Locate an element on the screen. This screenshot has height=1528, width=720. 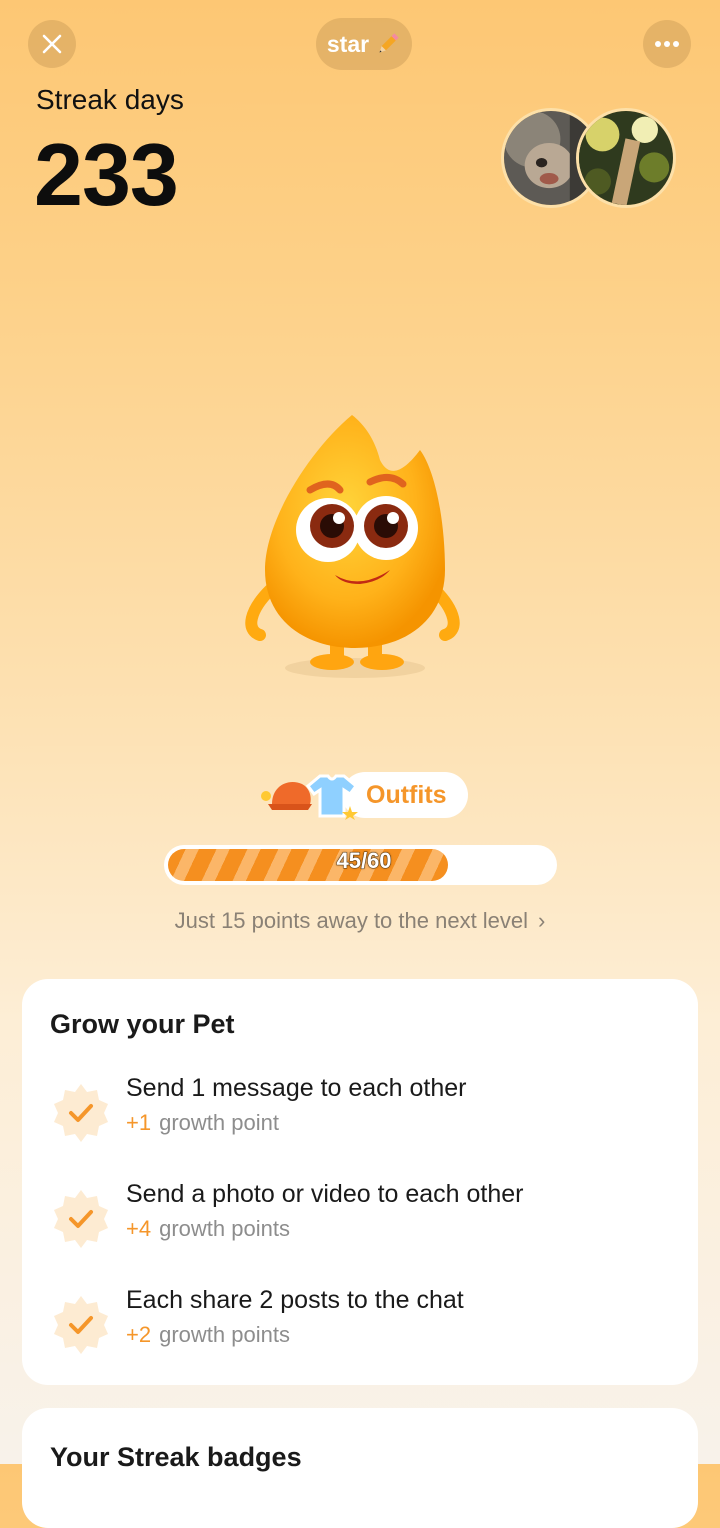
growth-progress-bar: 45/60 is located at coordinates (360, 865).